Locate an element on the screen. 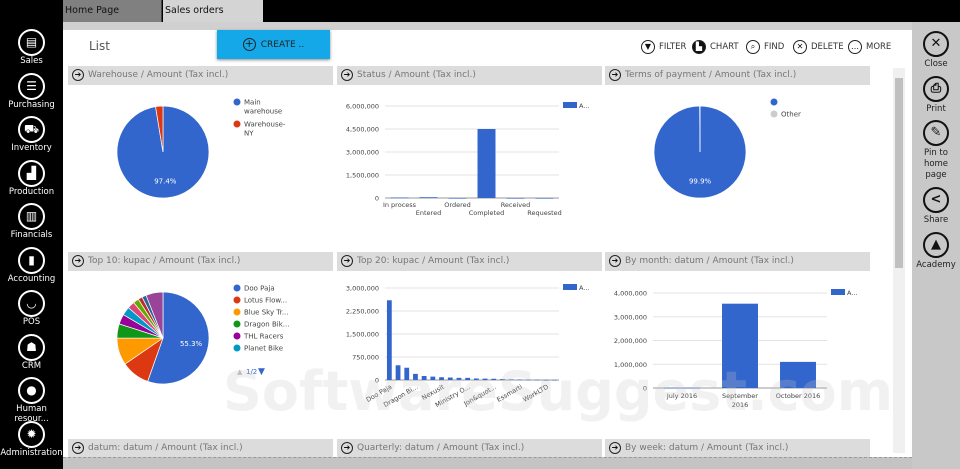  chart-header: ➔ By month: datum / Amount (Tax incl.) is located at coordinates (737, 261).